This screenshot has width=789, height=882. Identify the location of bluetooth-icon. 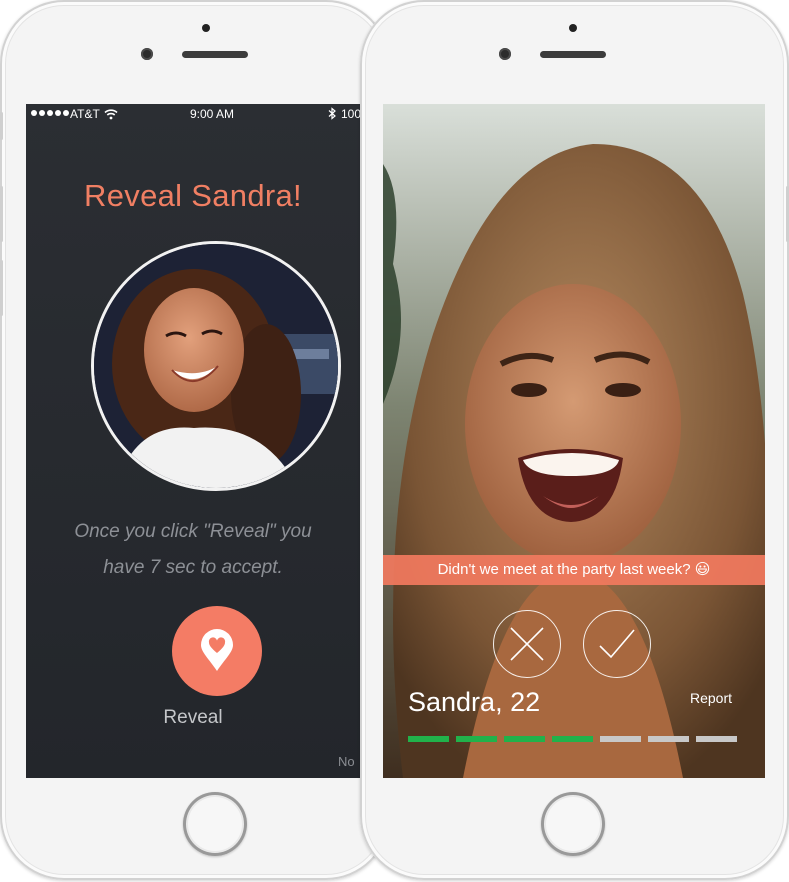
(332, 113).